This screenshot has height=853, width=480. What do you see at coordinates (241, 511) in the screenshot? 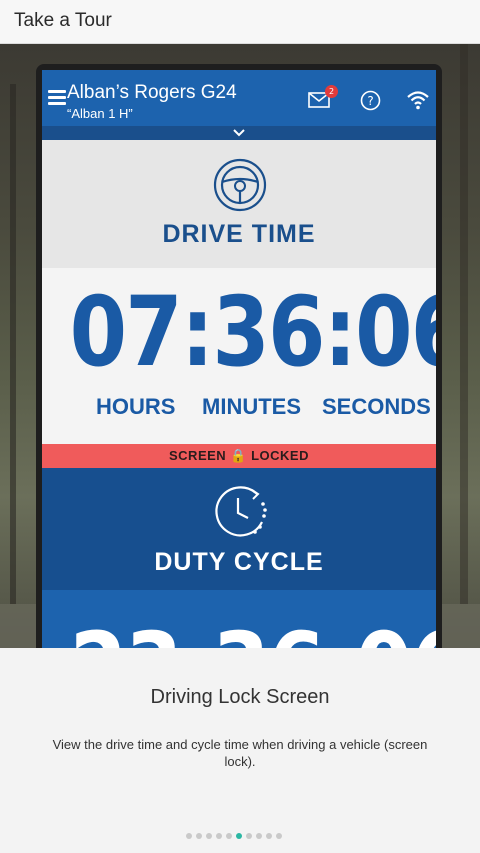
I see `duty-cycle-clock-icon` at bounding box center [241, 511].